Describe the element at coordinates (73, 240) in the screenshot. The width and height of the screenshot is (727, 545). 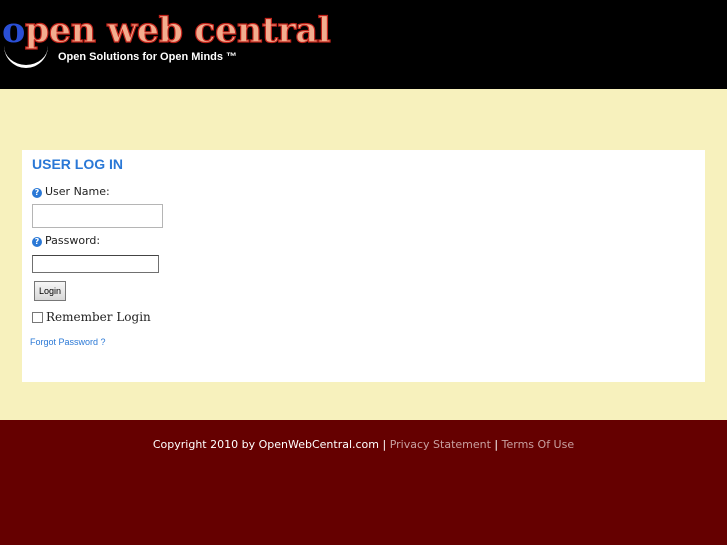
I see `password-label-text: Password:` at that location.